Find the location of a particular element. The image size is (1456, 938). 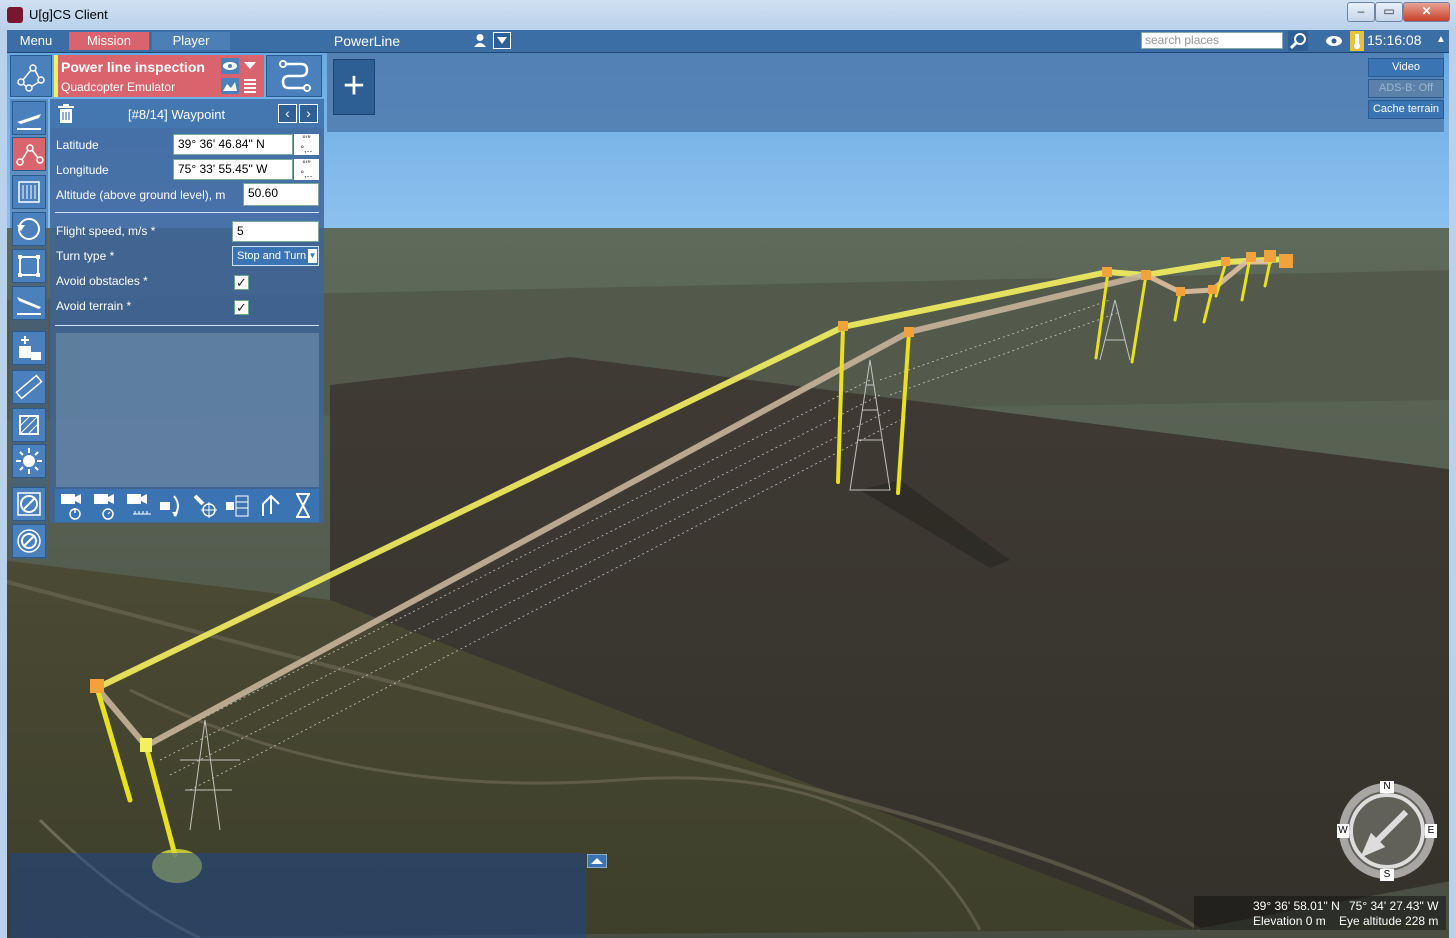

window-frame-left is located at coordinates (3, 484).